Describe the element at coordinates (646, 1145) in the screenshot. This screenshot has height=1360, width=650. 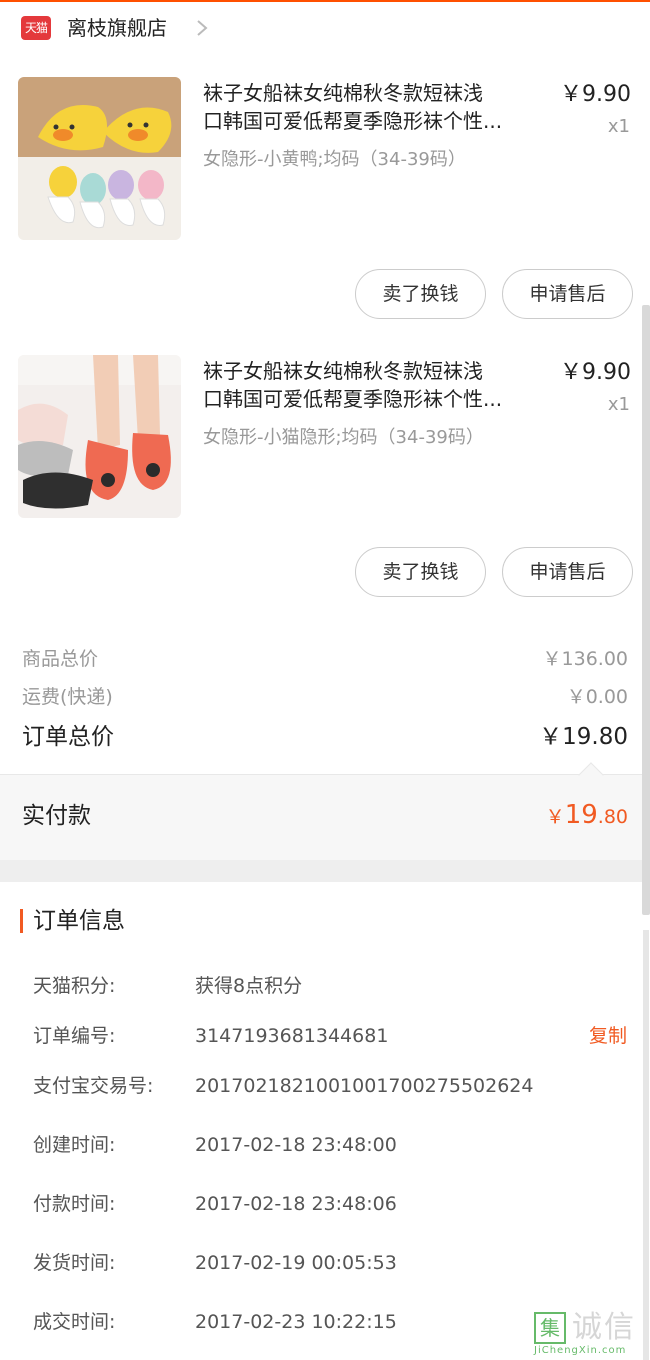
I see `scrollbar-thumb` at that location.